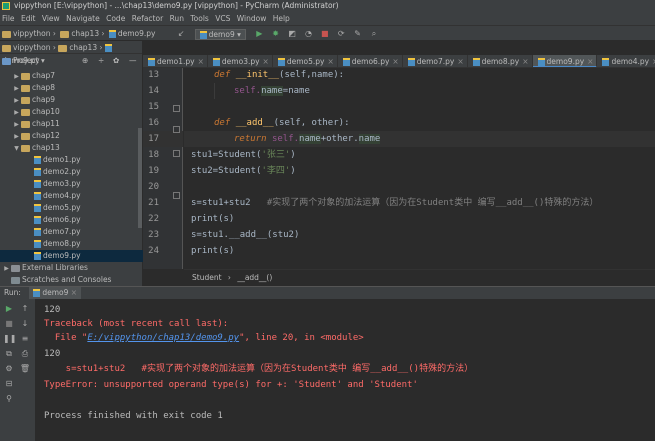  Describe the element at coordinates (71, 160) in the screenshot. I see `tree-file-item: demo1.py` at that location.